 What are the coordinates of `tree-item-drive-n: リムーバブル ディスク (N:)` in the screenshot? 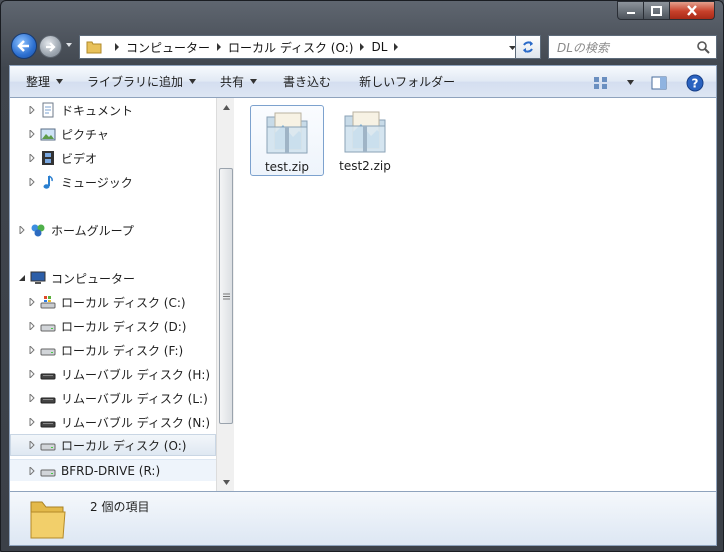 It's located at (113, 422).